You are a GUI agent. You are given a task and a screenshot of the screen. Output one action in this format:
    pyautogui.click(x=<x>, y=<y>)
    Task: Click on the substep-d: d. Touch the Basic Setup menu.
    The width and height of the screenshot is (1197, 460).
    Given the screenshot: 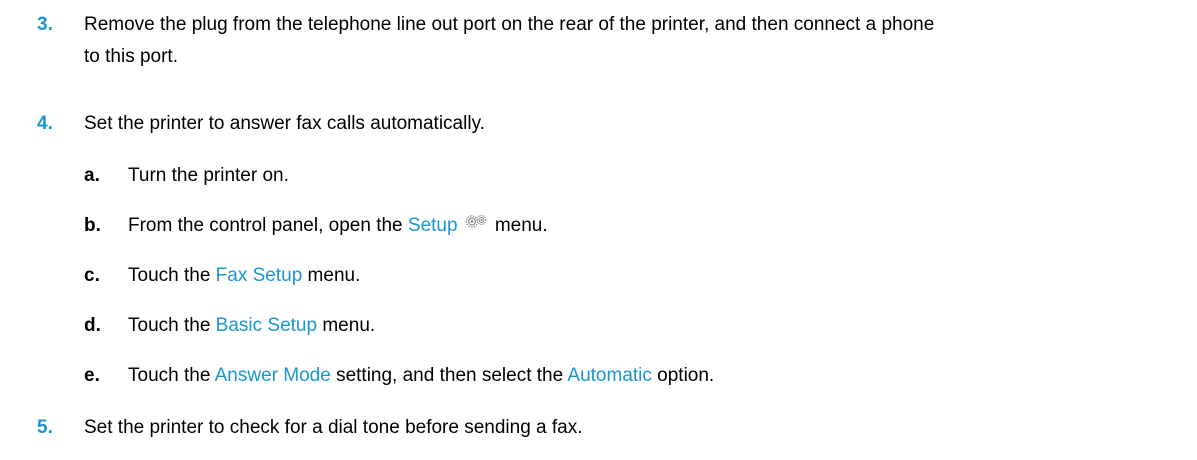 What is the action you would take?
    pyautogui.click(x=598, y=326)
    